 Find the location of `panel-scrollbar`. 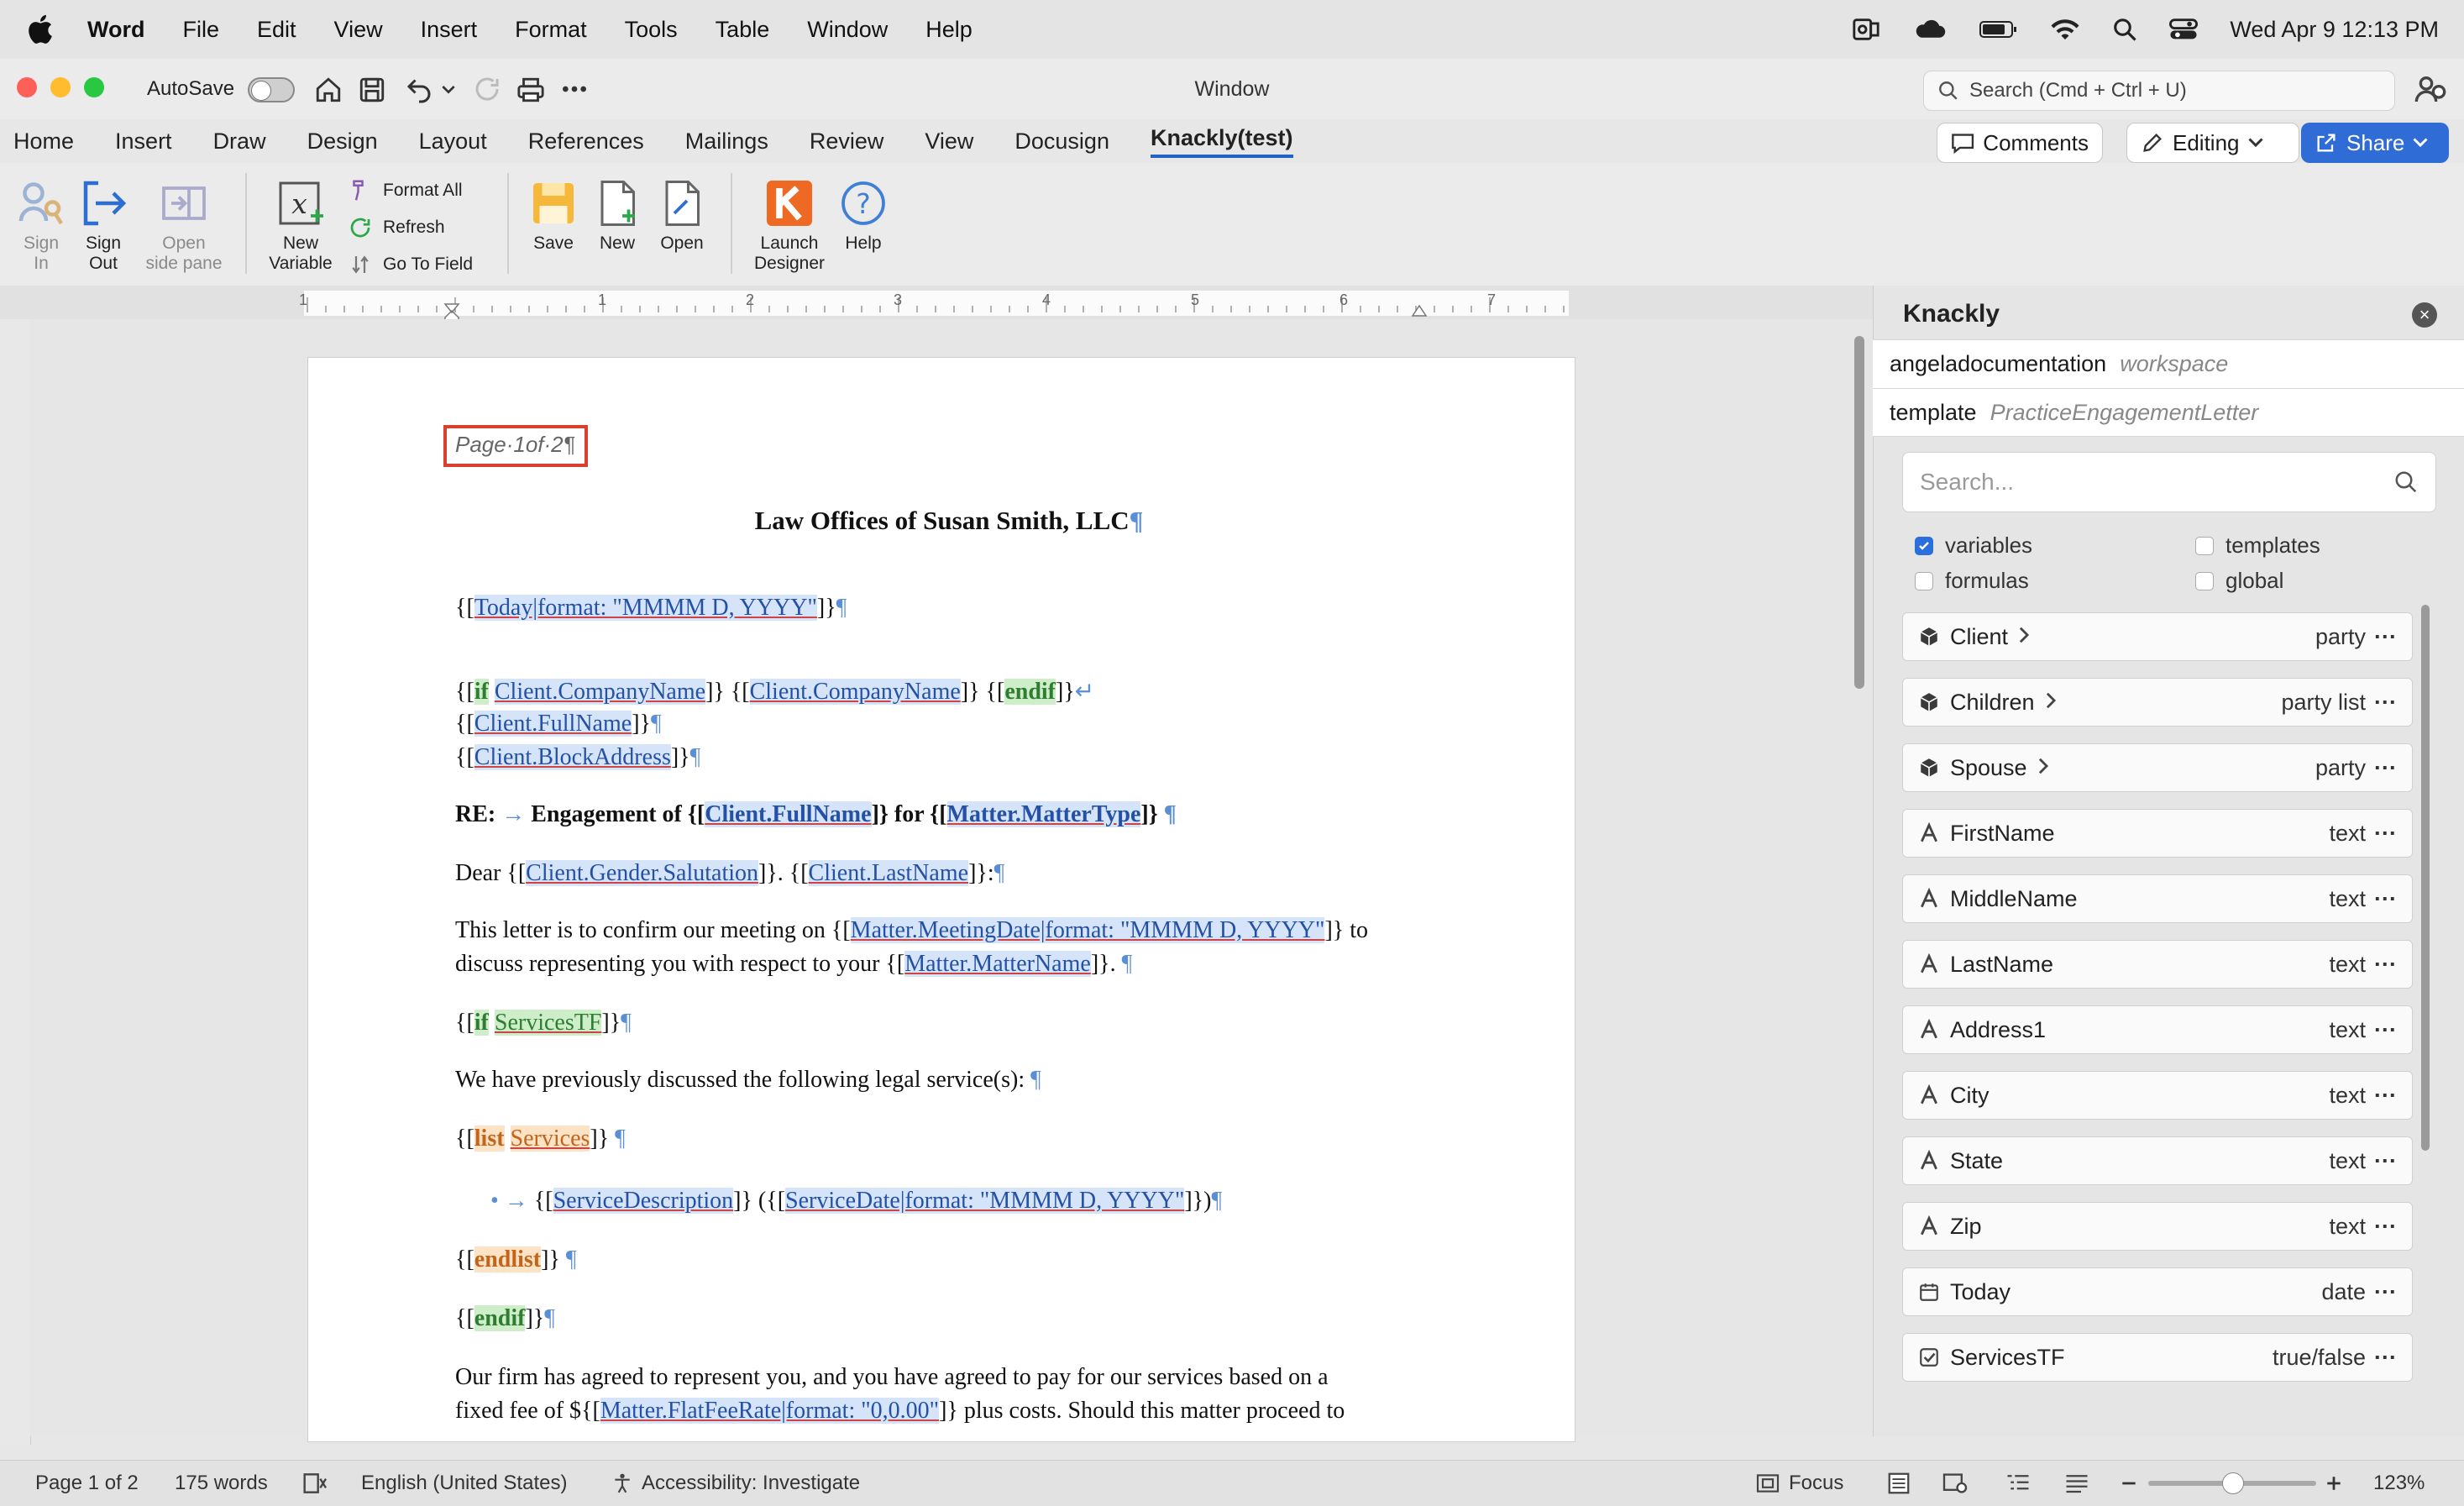

panel-scrollbar is located at coordinates (2425, 878).